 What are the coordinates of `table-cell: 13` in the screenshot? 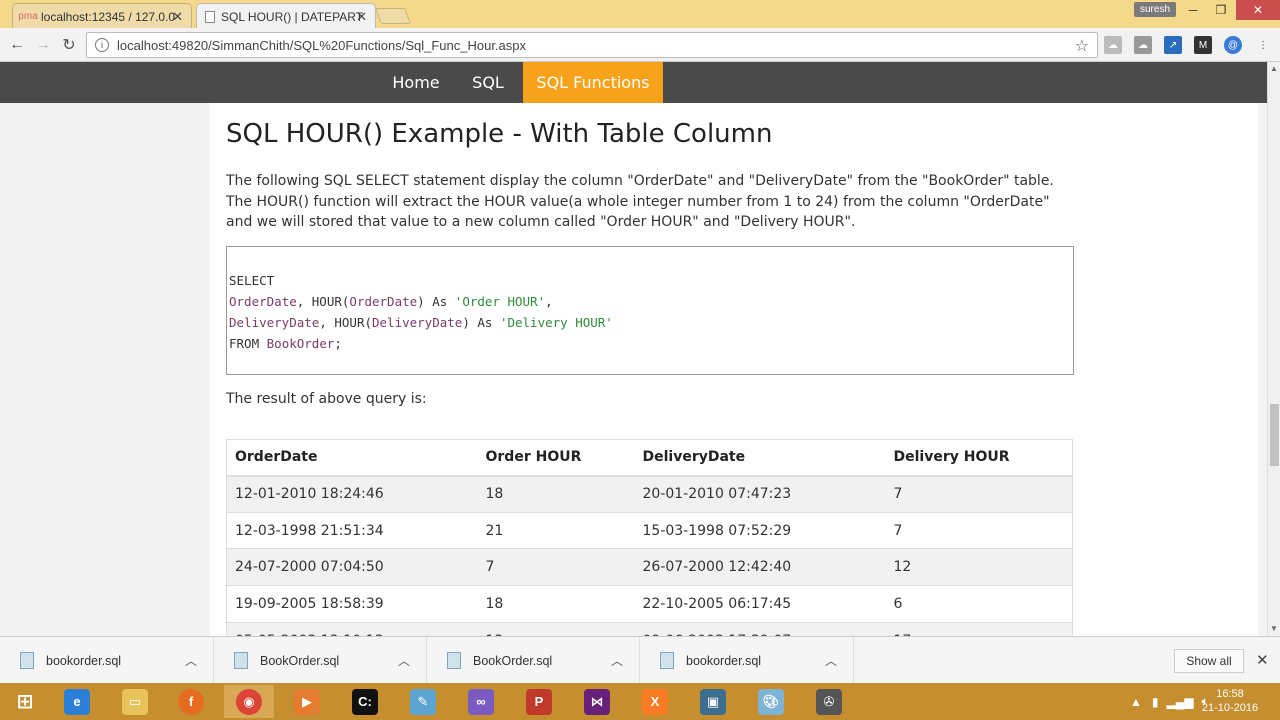 It's located at (556, 628).